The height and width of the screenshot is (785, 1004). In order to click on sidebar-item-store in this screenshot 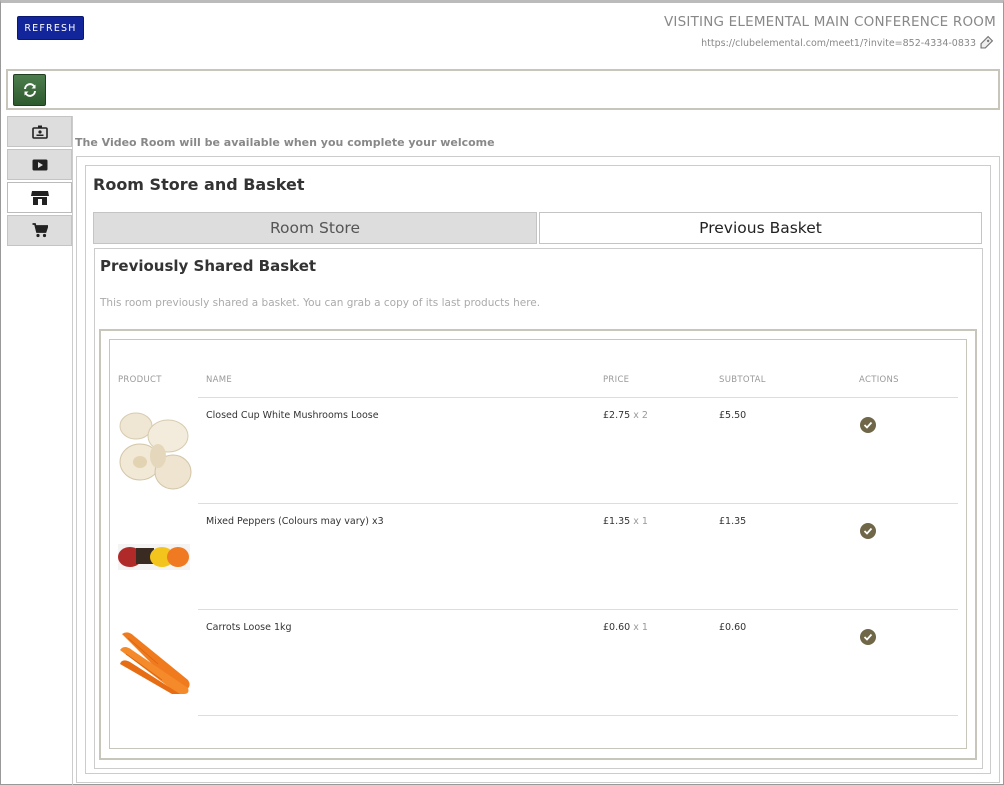, I will do `click(39, 197)`.